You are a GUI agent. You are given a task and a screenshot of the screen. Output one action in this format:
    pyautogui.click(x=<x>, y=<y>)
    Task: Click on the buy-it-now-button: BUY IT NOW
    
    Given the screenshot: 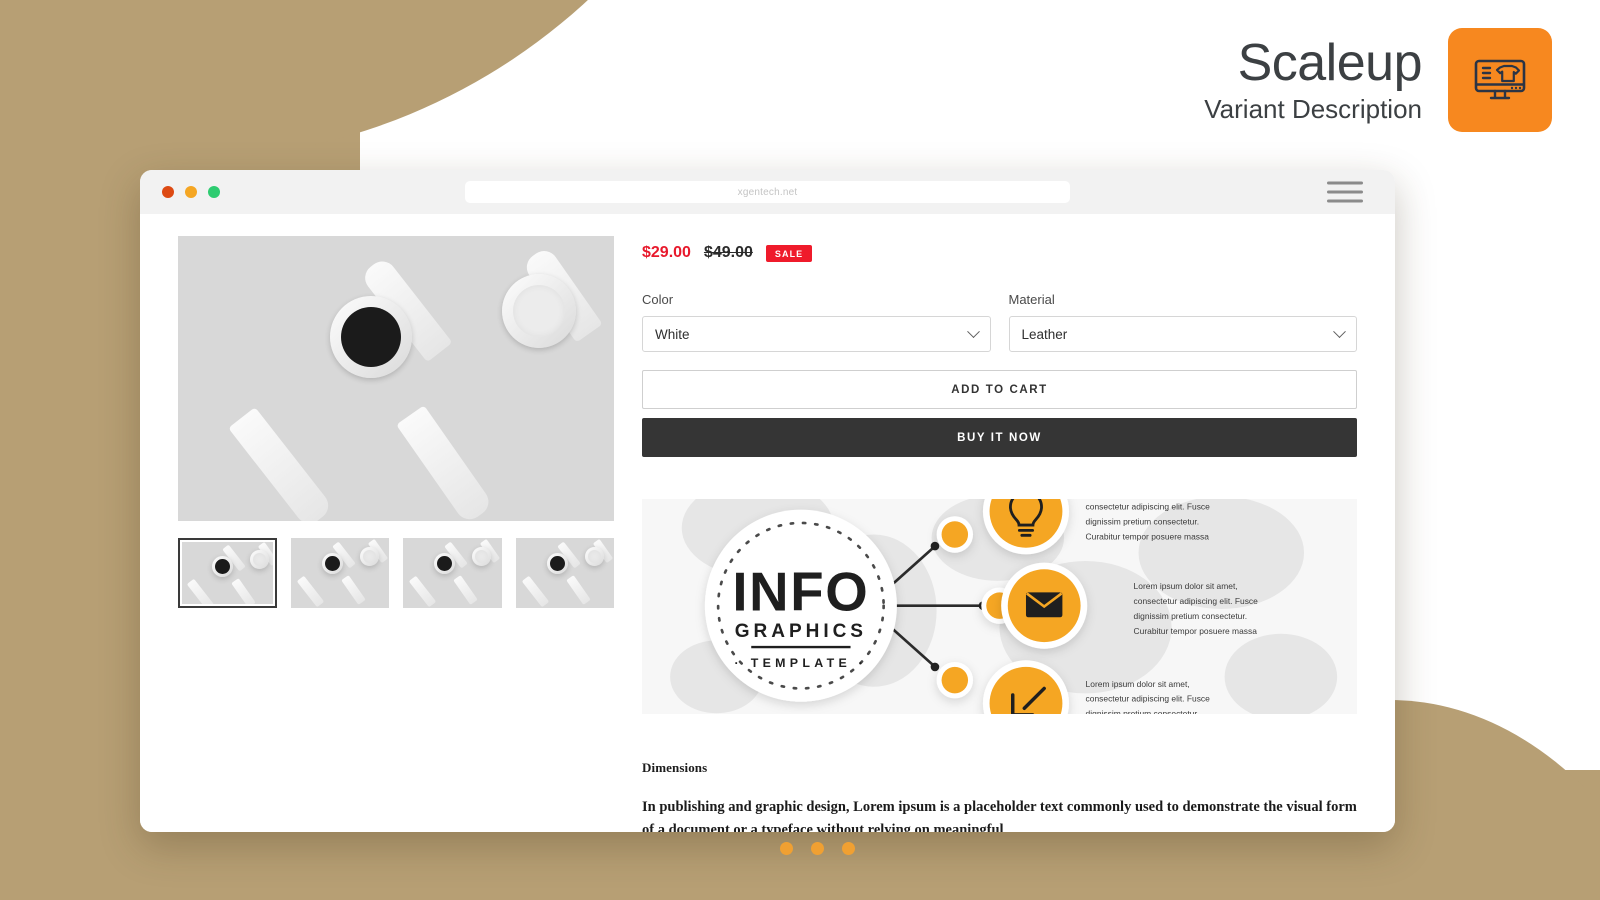 What is the action you would take?
    pyautogui.click(x=999, y=437)
    